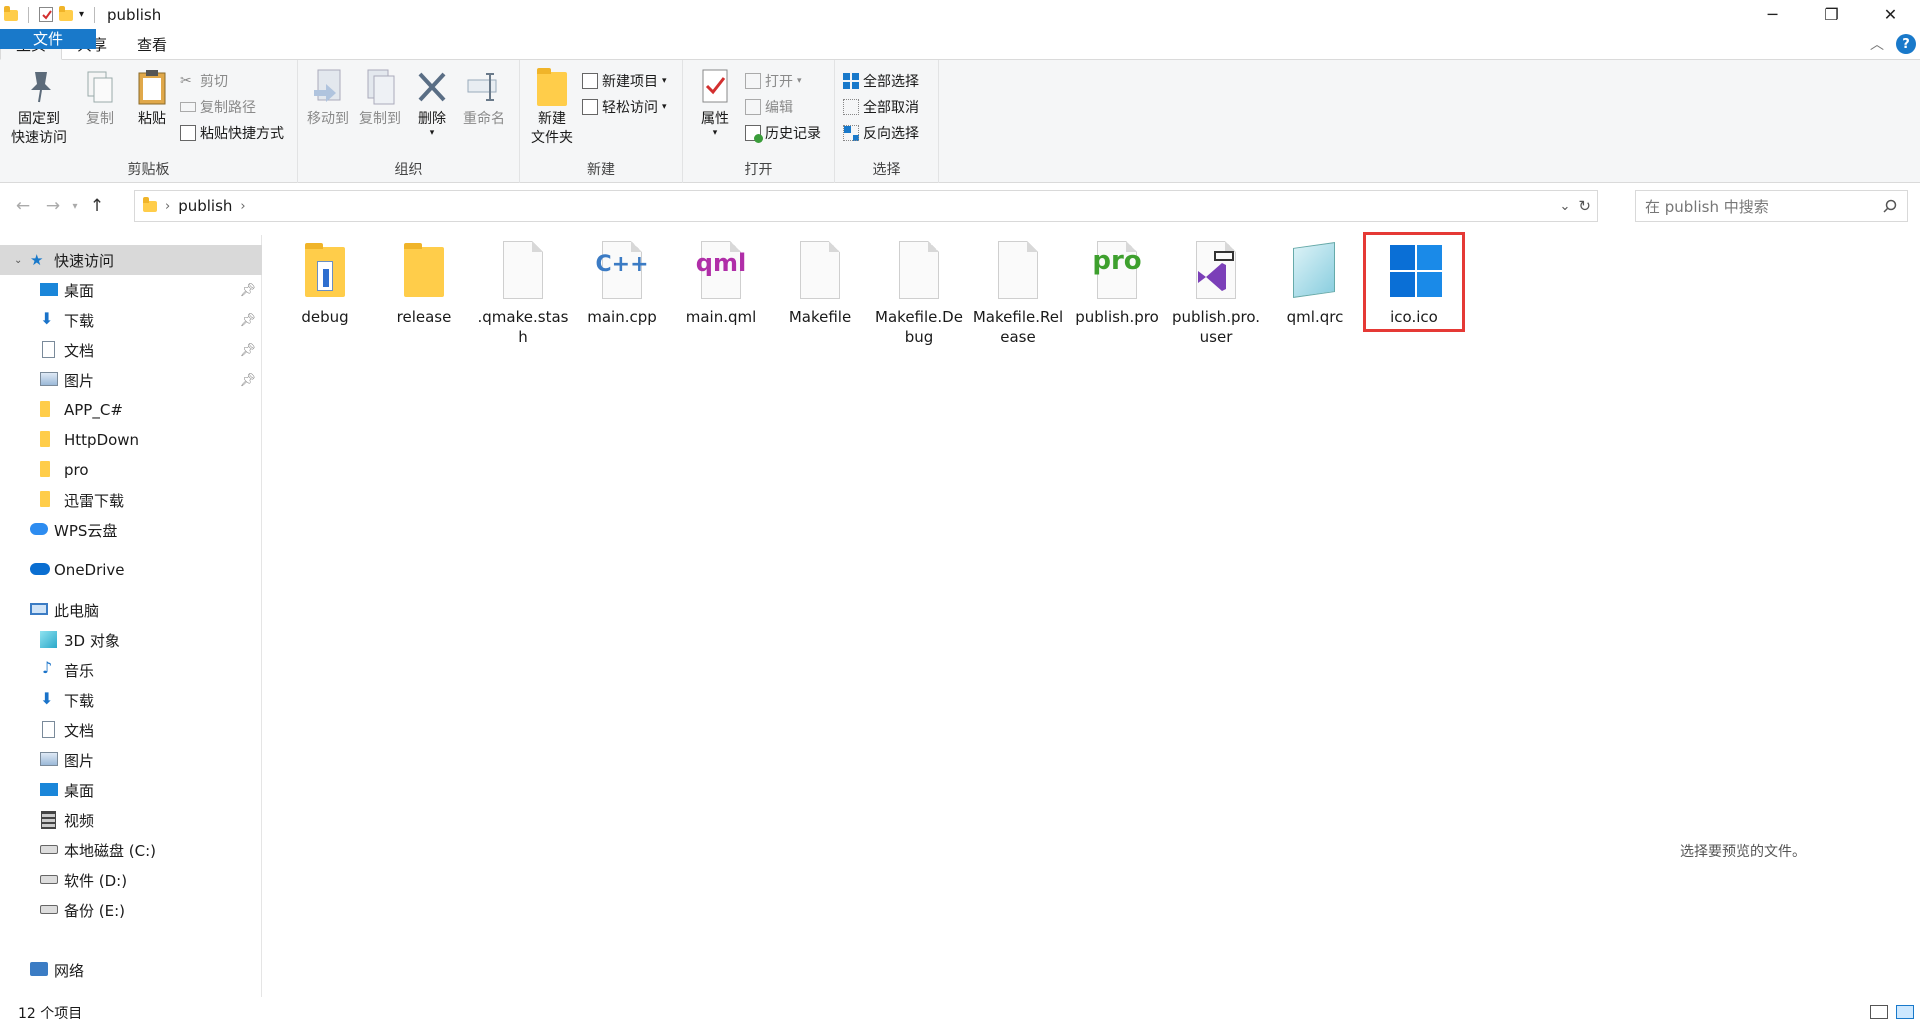 The width and height of the screenshot is (1920, 1025). I want to click on new-item-button: 新建项目 ▾, so click(624, 80).